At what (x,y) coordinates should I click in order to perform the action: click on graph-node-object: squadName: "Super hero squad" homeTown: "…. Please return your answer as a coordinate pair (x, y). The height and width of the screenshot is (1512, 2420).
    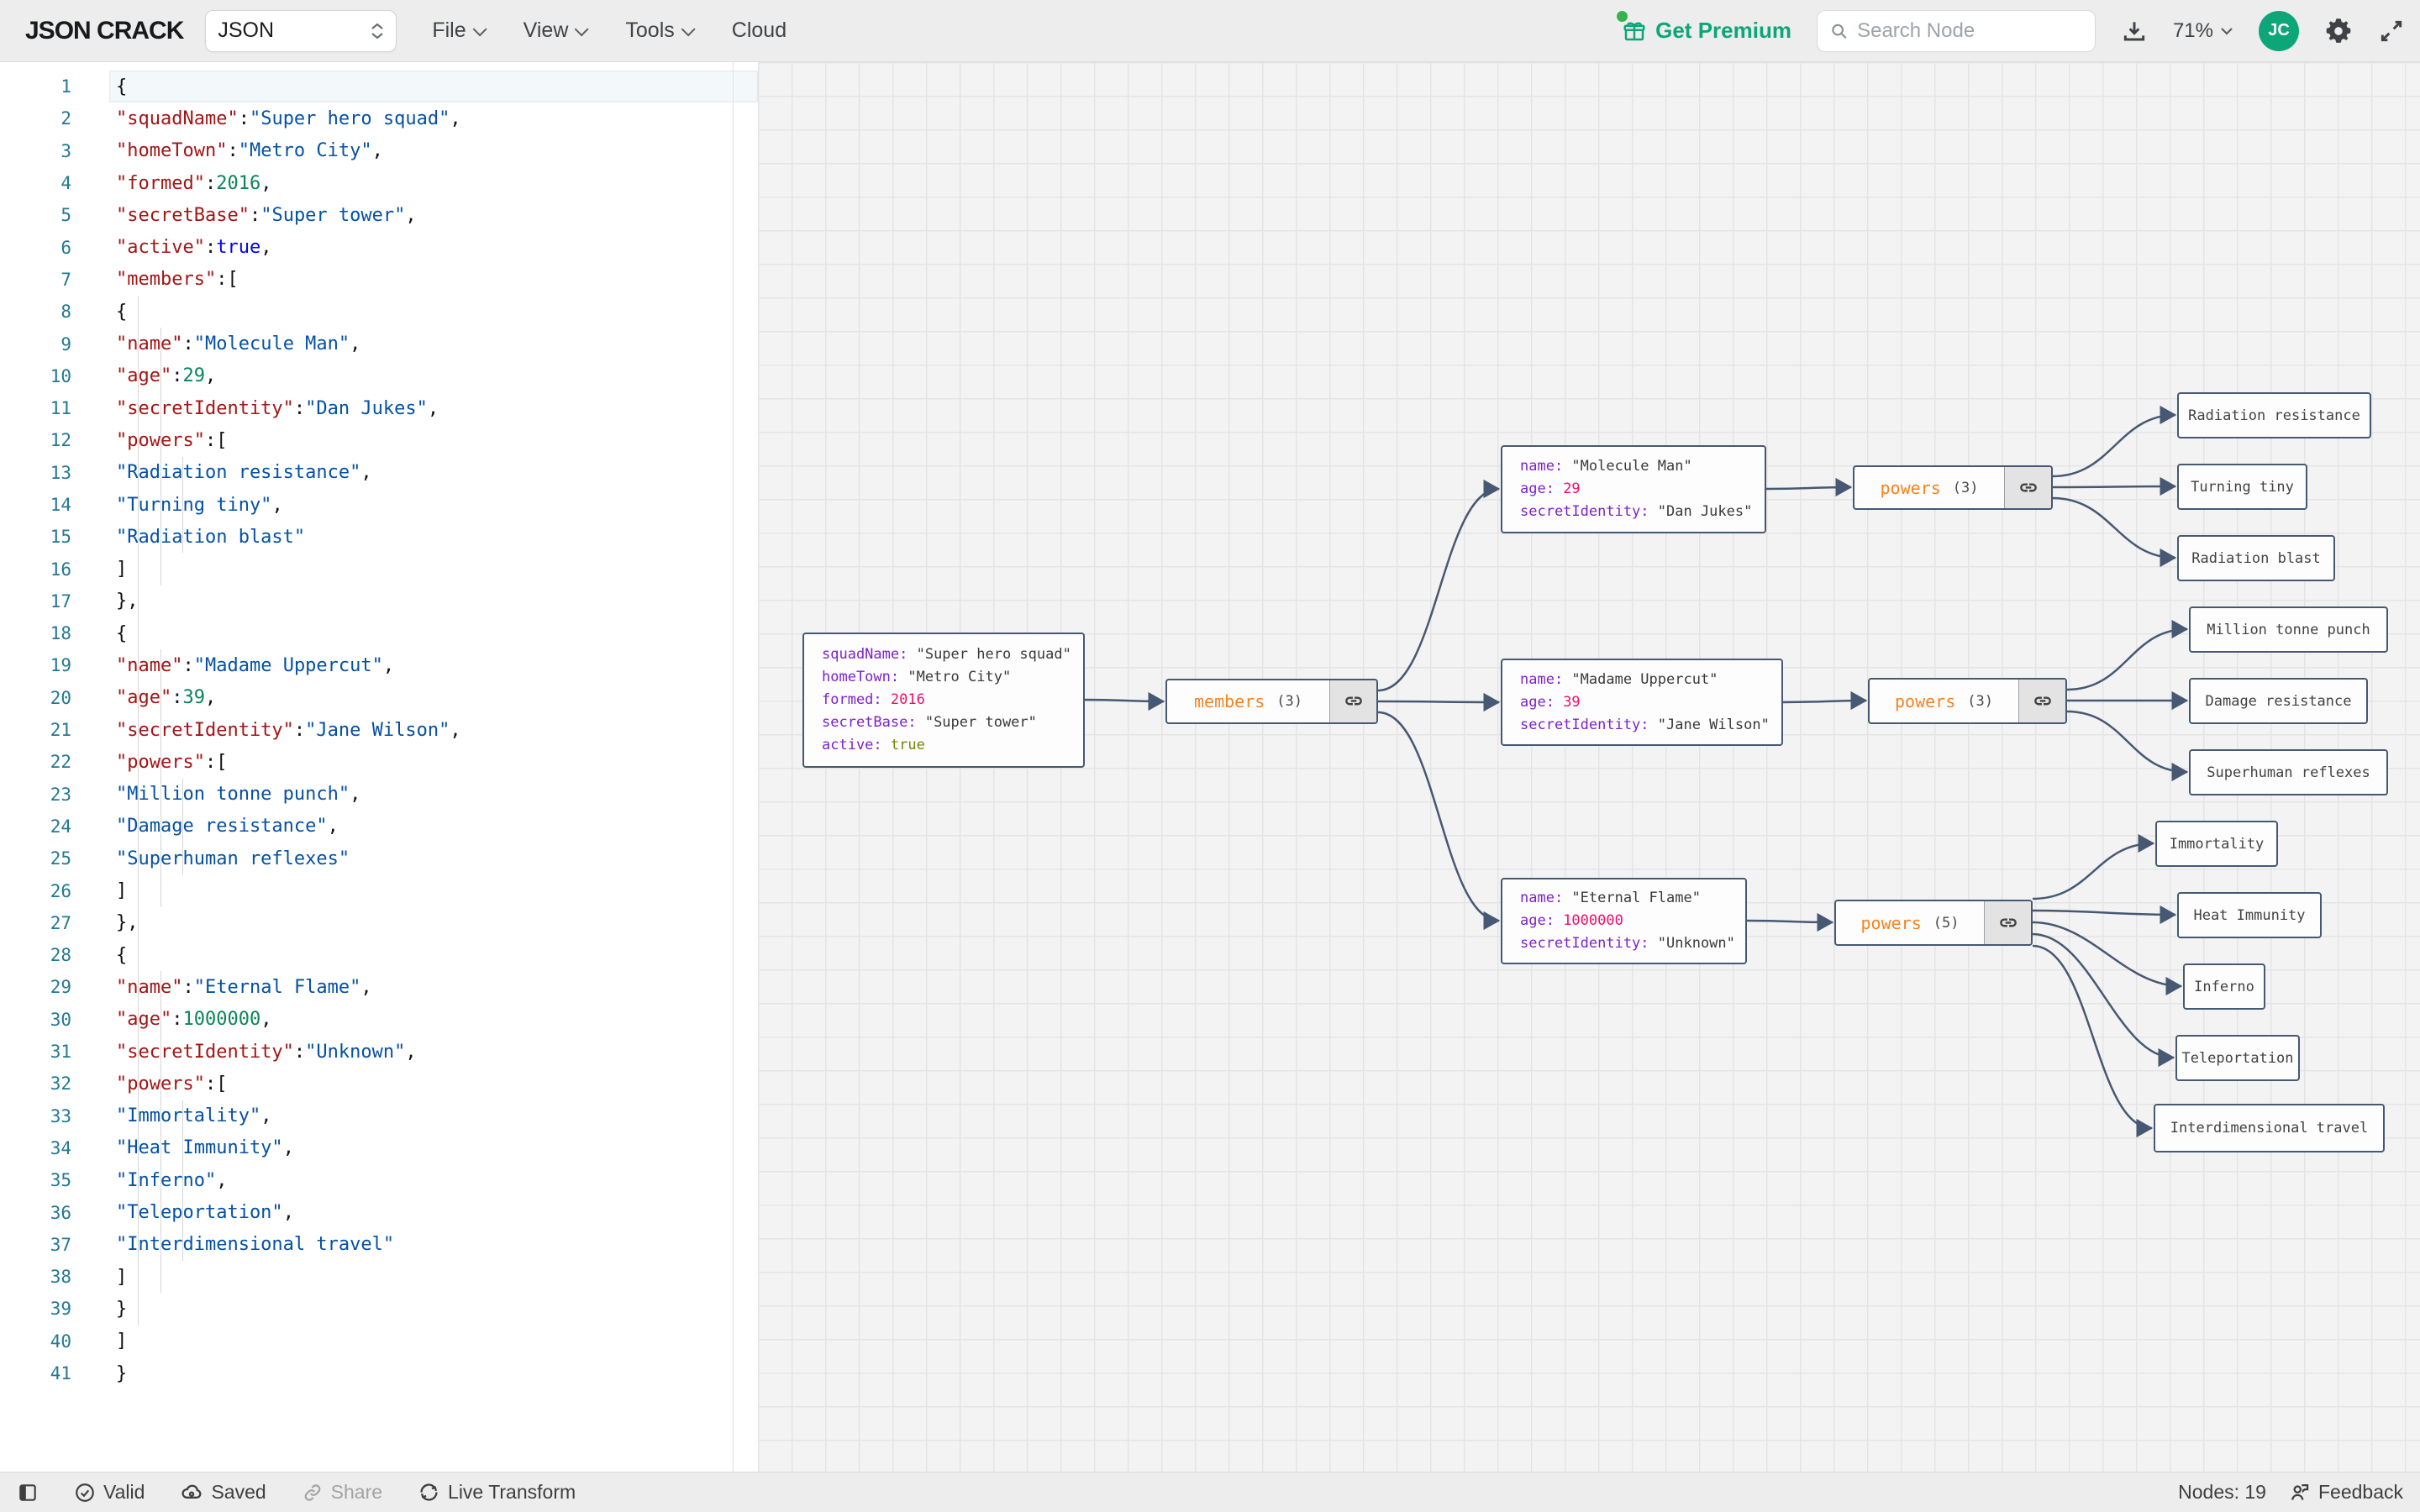
    Looking at the image, I should click on (943, 700).